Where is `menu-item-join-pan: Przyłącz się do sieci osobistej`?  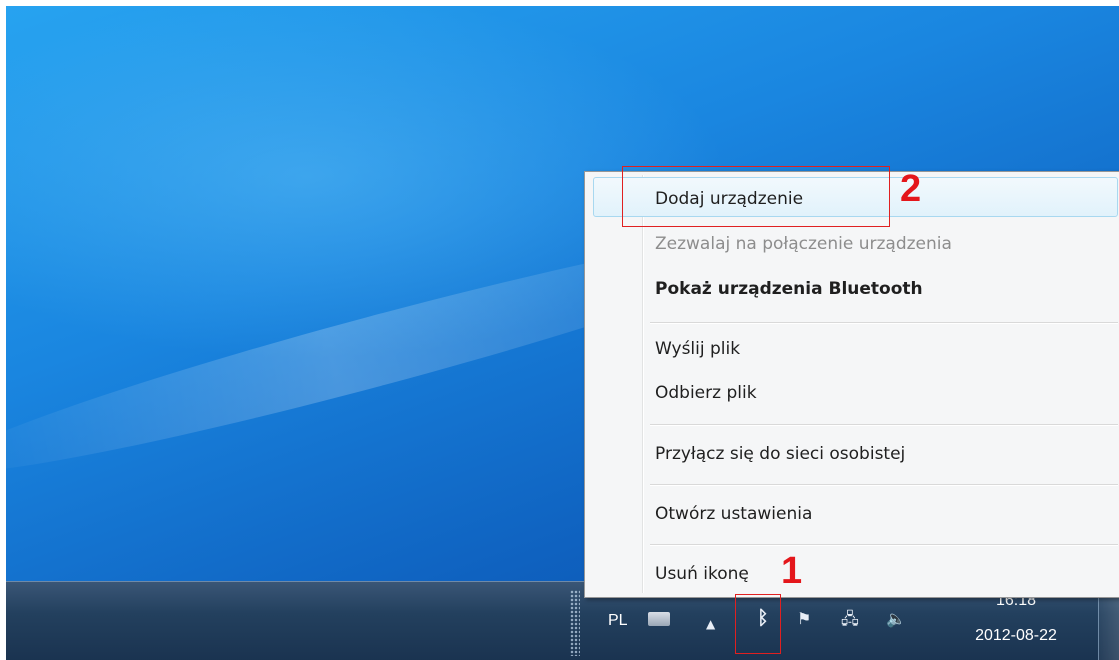 menu-item-join-pan: Przyłącz się do sieci osobistej is located at coordinates (875, 454).